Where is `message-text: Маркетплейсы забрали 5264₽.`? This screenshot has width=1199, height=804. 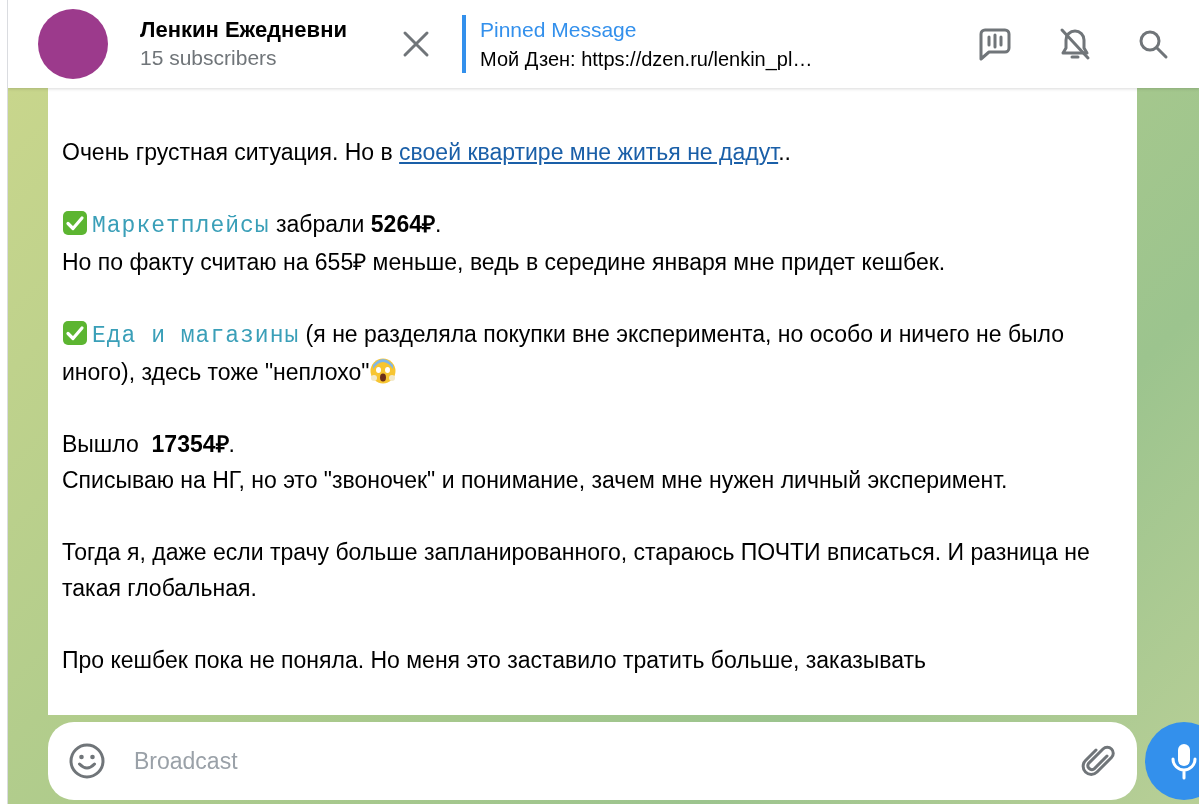
message-text: Маркетплейсы забрали 5264₽. is located at coordinates (594, 225).